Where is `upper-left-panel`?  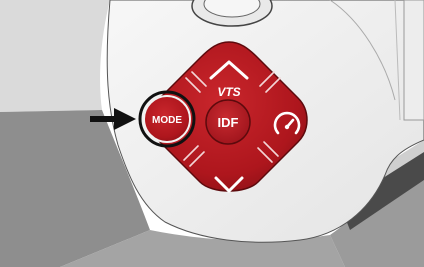
upper-left-panel is located at coordinates (55, 56).